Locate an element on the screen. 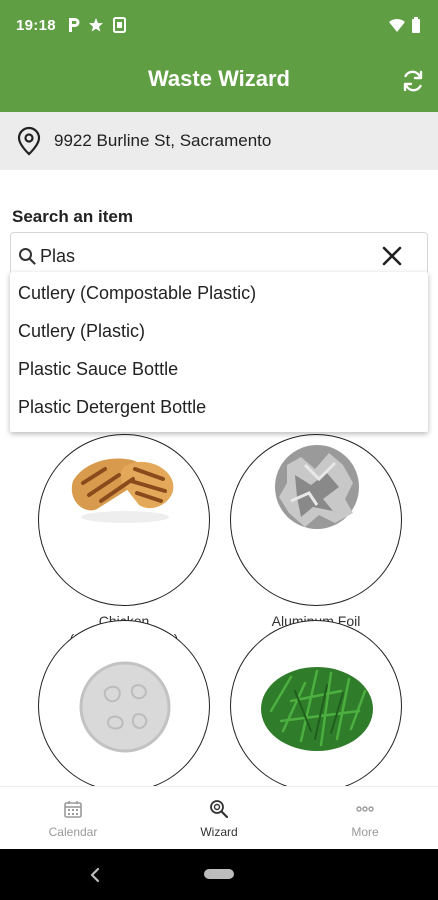 Image resolution: width=438 pixels, height=900 pixels. bottom-navigation: Calendar Wizard More is located at coordinates (219, 817).